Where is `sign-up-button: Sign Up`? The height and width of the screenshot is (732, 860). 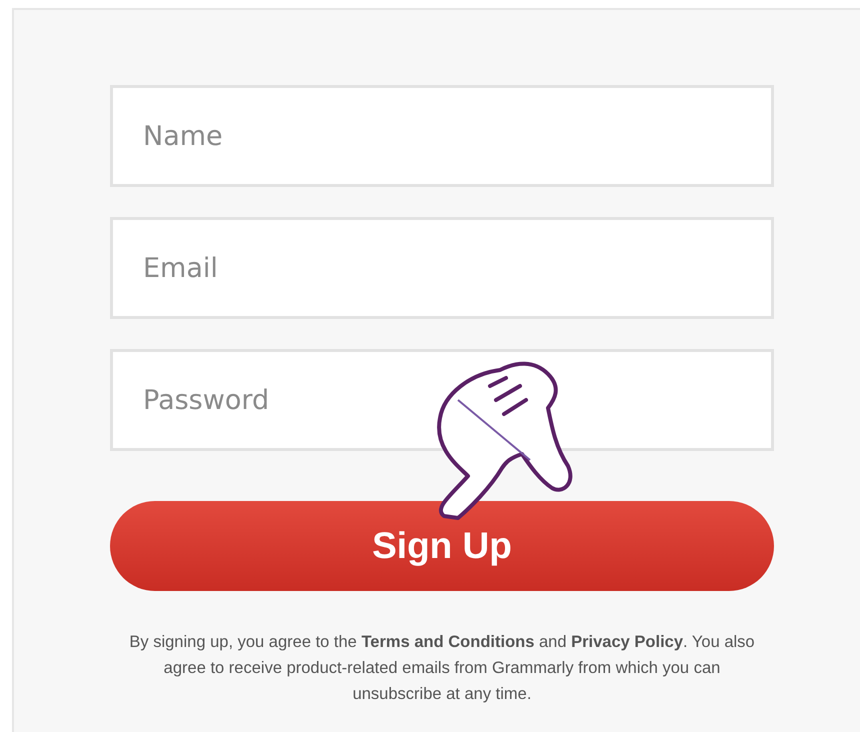
sign-up-button: Sign Up is located at coordinates (442, 546).